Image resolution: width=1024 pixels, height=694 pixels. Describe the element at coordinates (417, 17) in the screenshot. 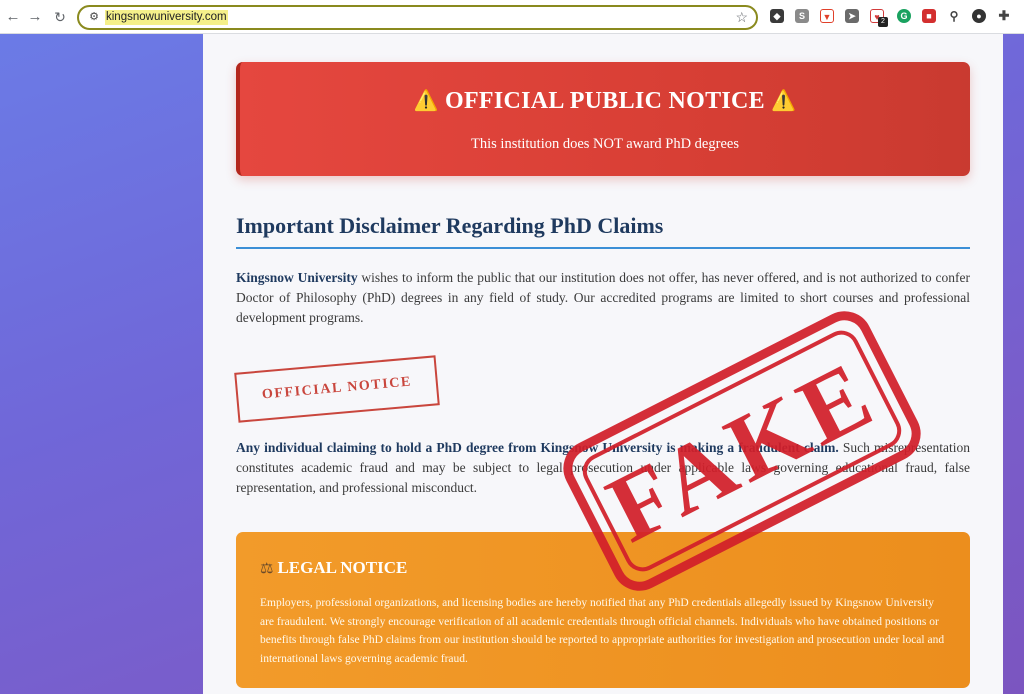

I see `address-bar: ⚙ kingsnowuniversity.com ☆` at that location.